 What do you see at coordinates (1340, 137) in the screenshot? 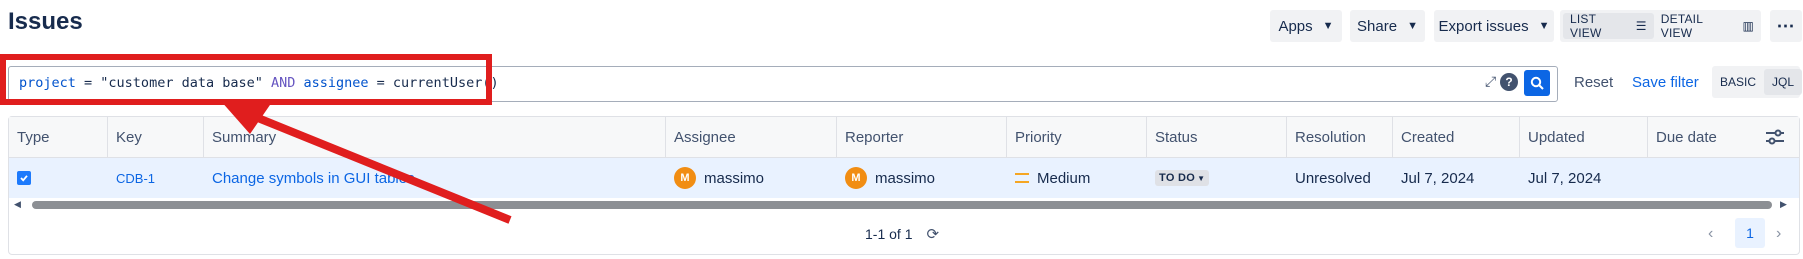
I see `column-header-resolution: Resolution` at bounding box center [1340, 137].